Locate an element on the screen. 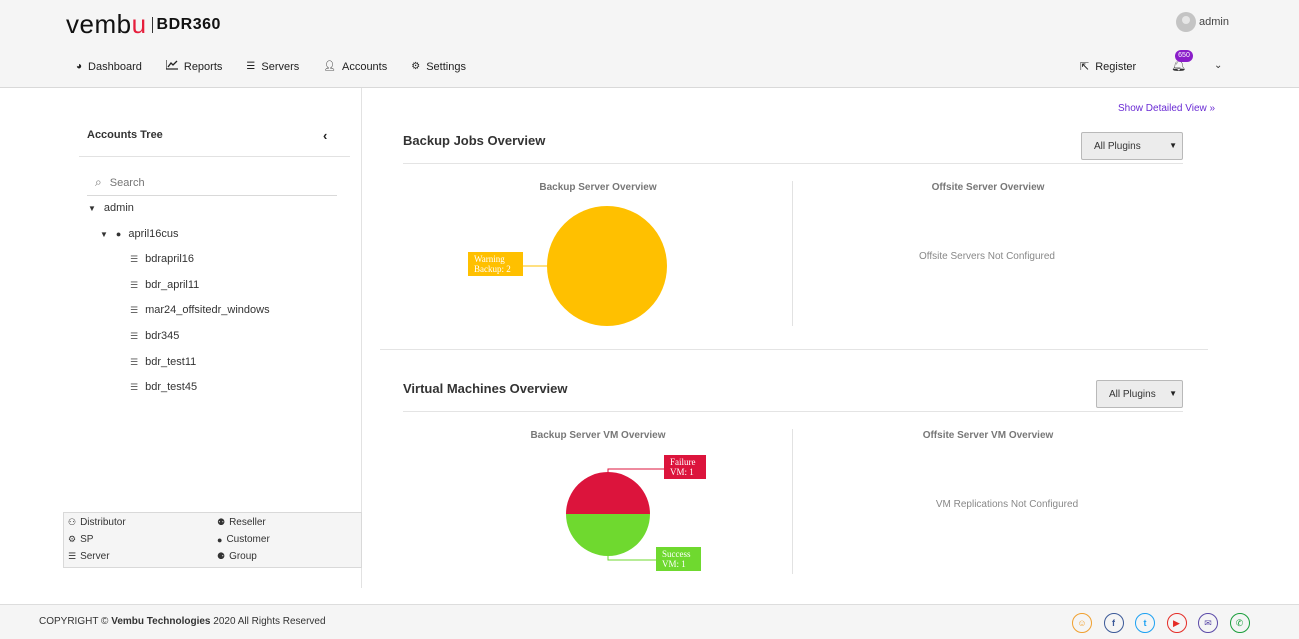 This screenshot has width=1299, height=639. failure-label: Failure VM: 1 is located at coordinates (685, 467).